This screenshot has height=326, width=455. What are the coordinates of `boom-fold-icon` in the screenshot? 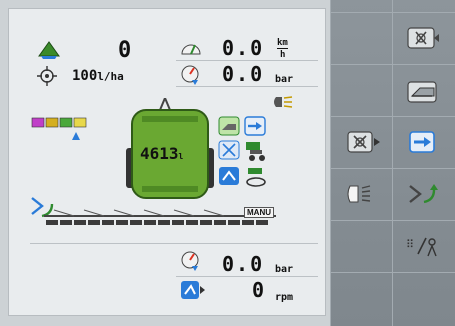 It's located at (229, 178).